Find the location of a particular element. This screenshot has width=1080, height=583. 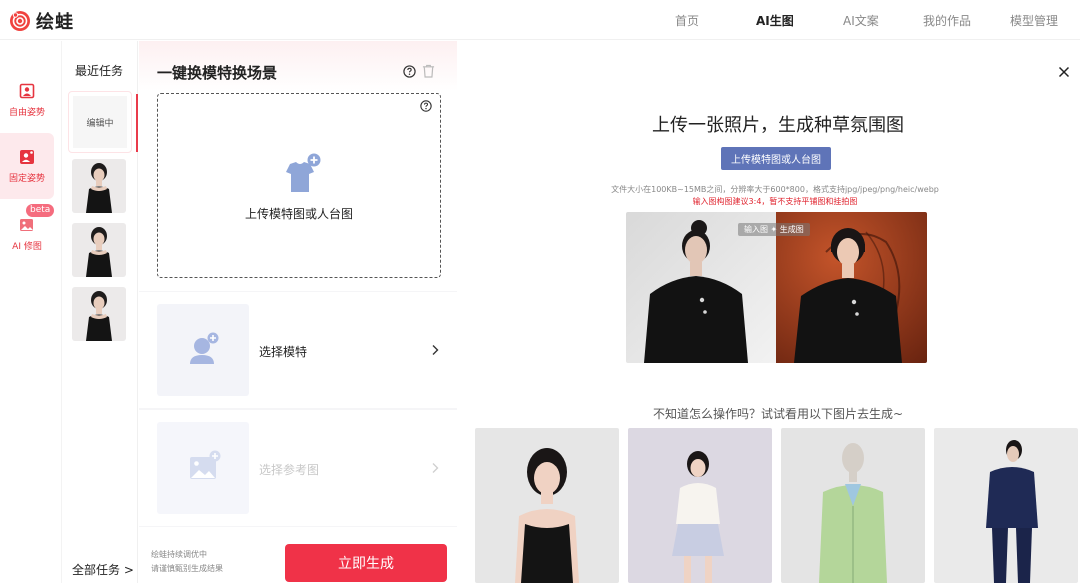

example-white-blouse-photo is located at coordinates (700, 505).